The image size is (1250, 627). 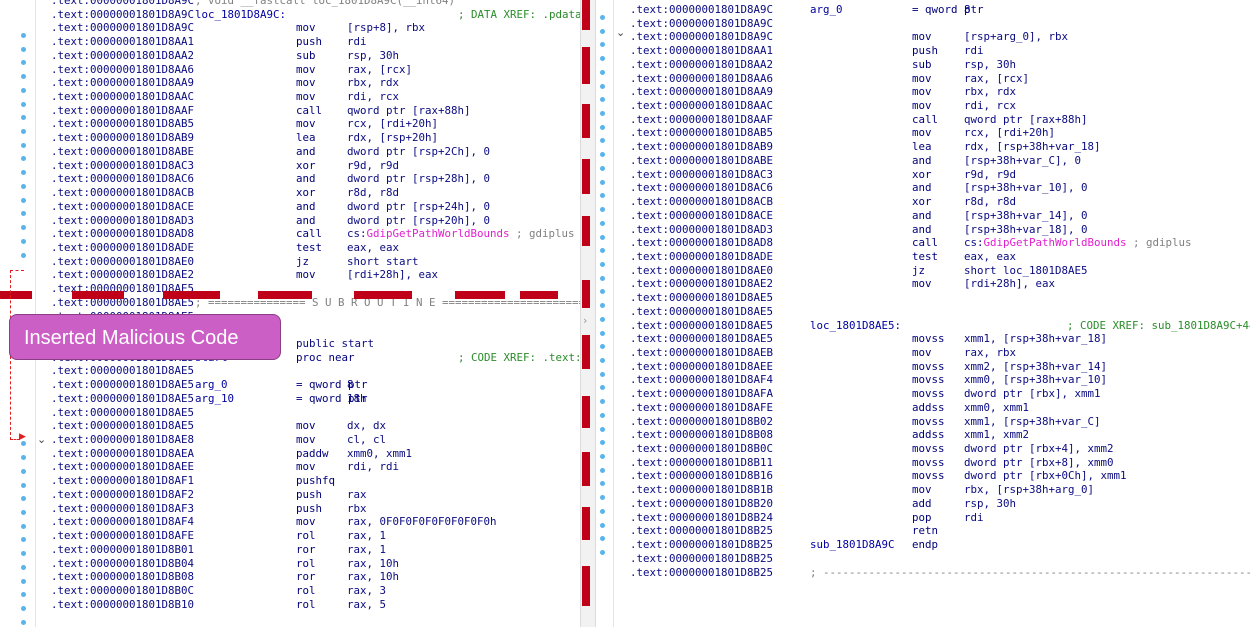 I want to click on highlight-dash, so click(x=586, y=586).